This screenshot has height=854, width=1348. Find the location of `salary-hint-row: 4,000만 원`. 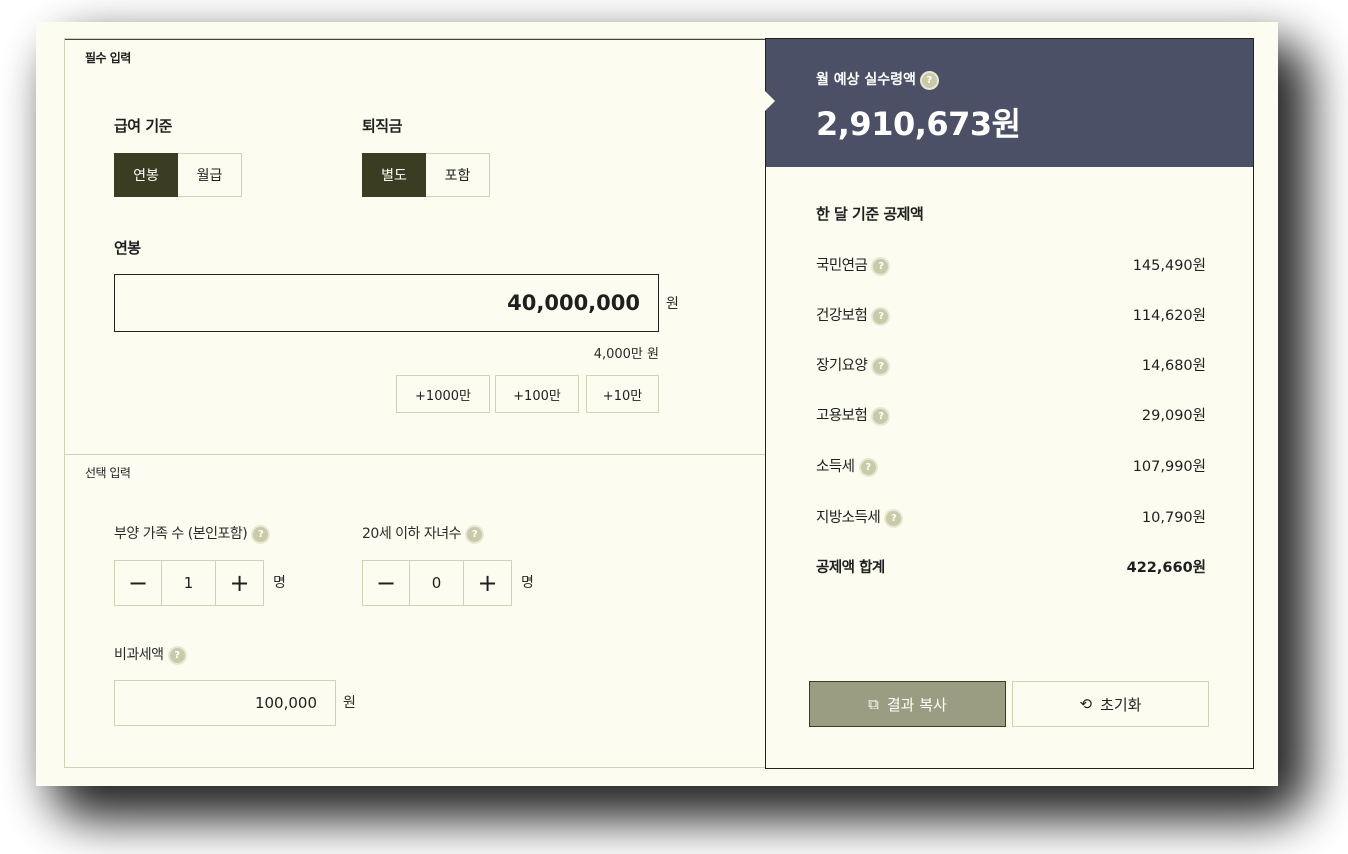

salary-hint-row: 4,000만 원 is located at coordinates (386, 353).